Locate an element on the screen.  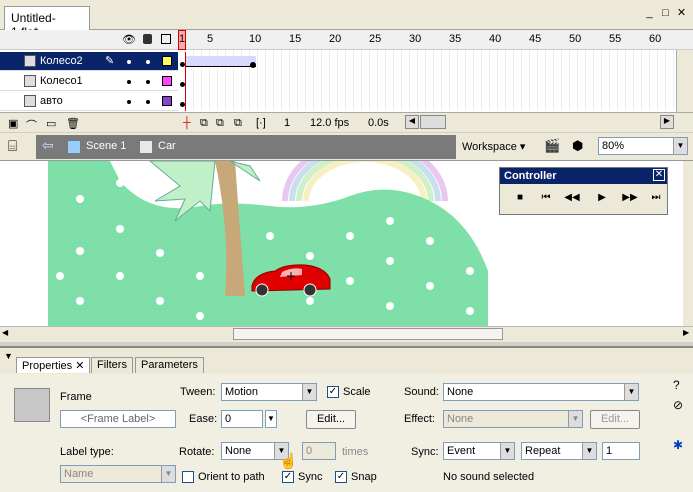
accessibility-icon: ✱ is located at coordinates (678, 445).